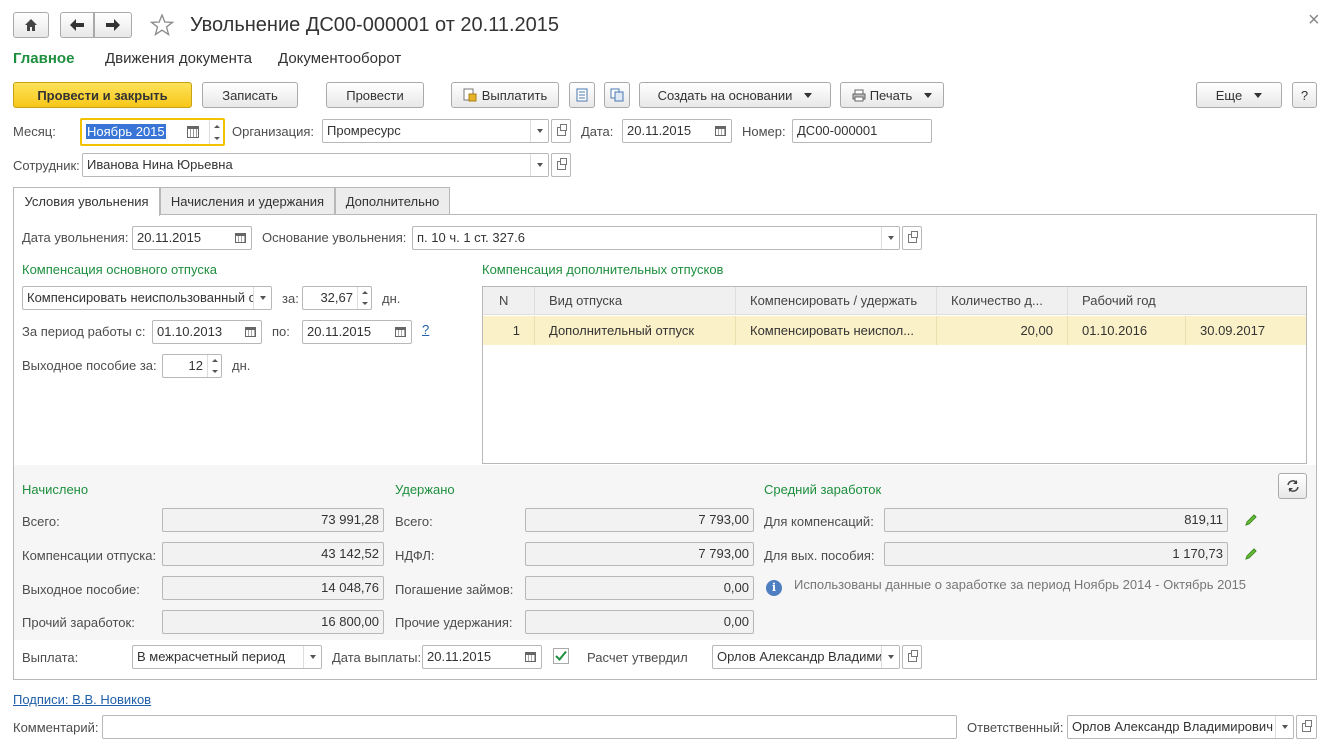  What do you see at coordinates (892, 95) in the screenshot?
I see `print-button: Печать` at bounding box center [892, 95].